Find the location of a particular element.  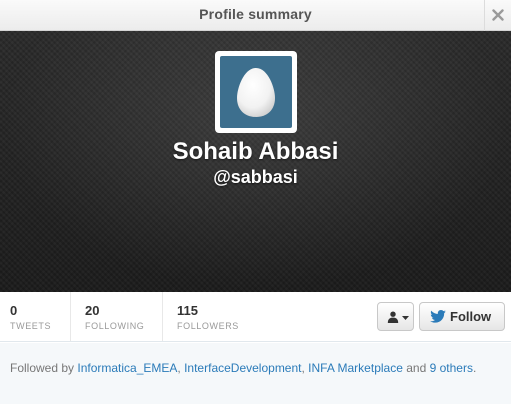

avatar is located at coordinates (256, 92).